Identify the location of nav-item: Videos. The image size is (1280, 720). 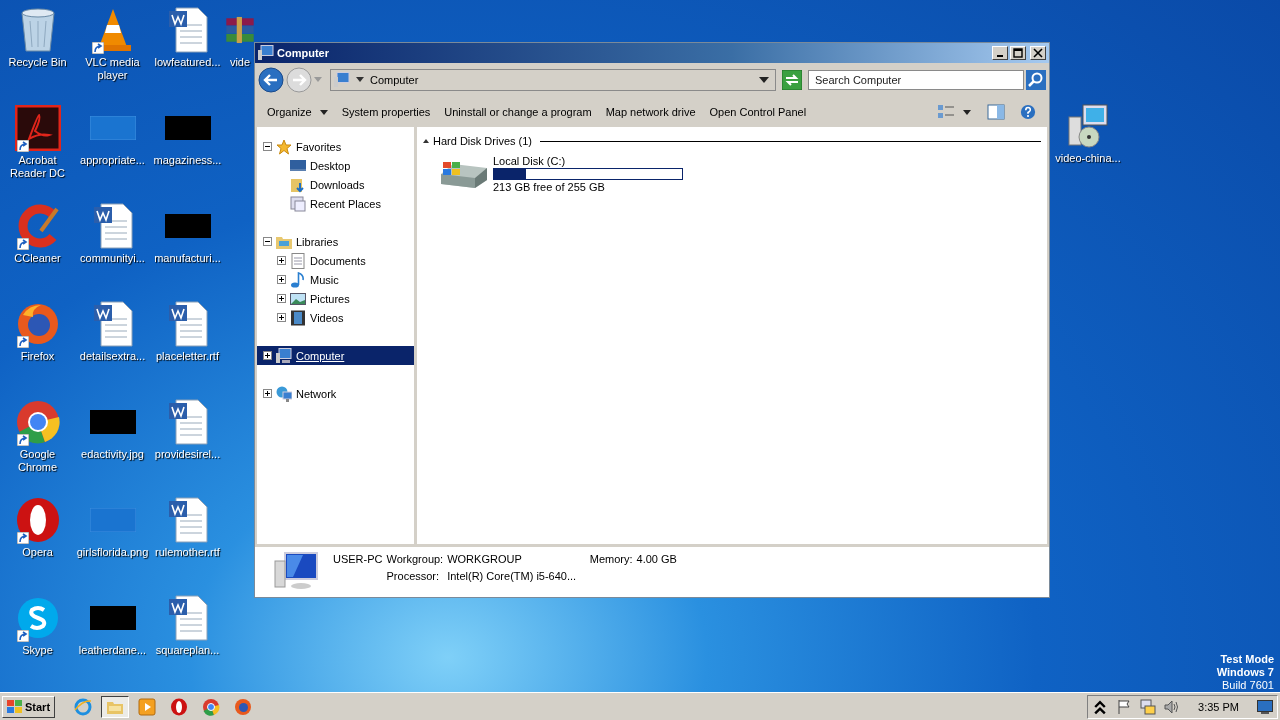
(335, 317).